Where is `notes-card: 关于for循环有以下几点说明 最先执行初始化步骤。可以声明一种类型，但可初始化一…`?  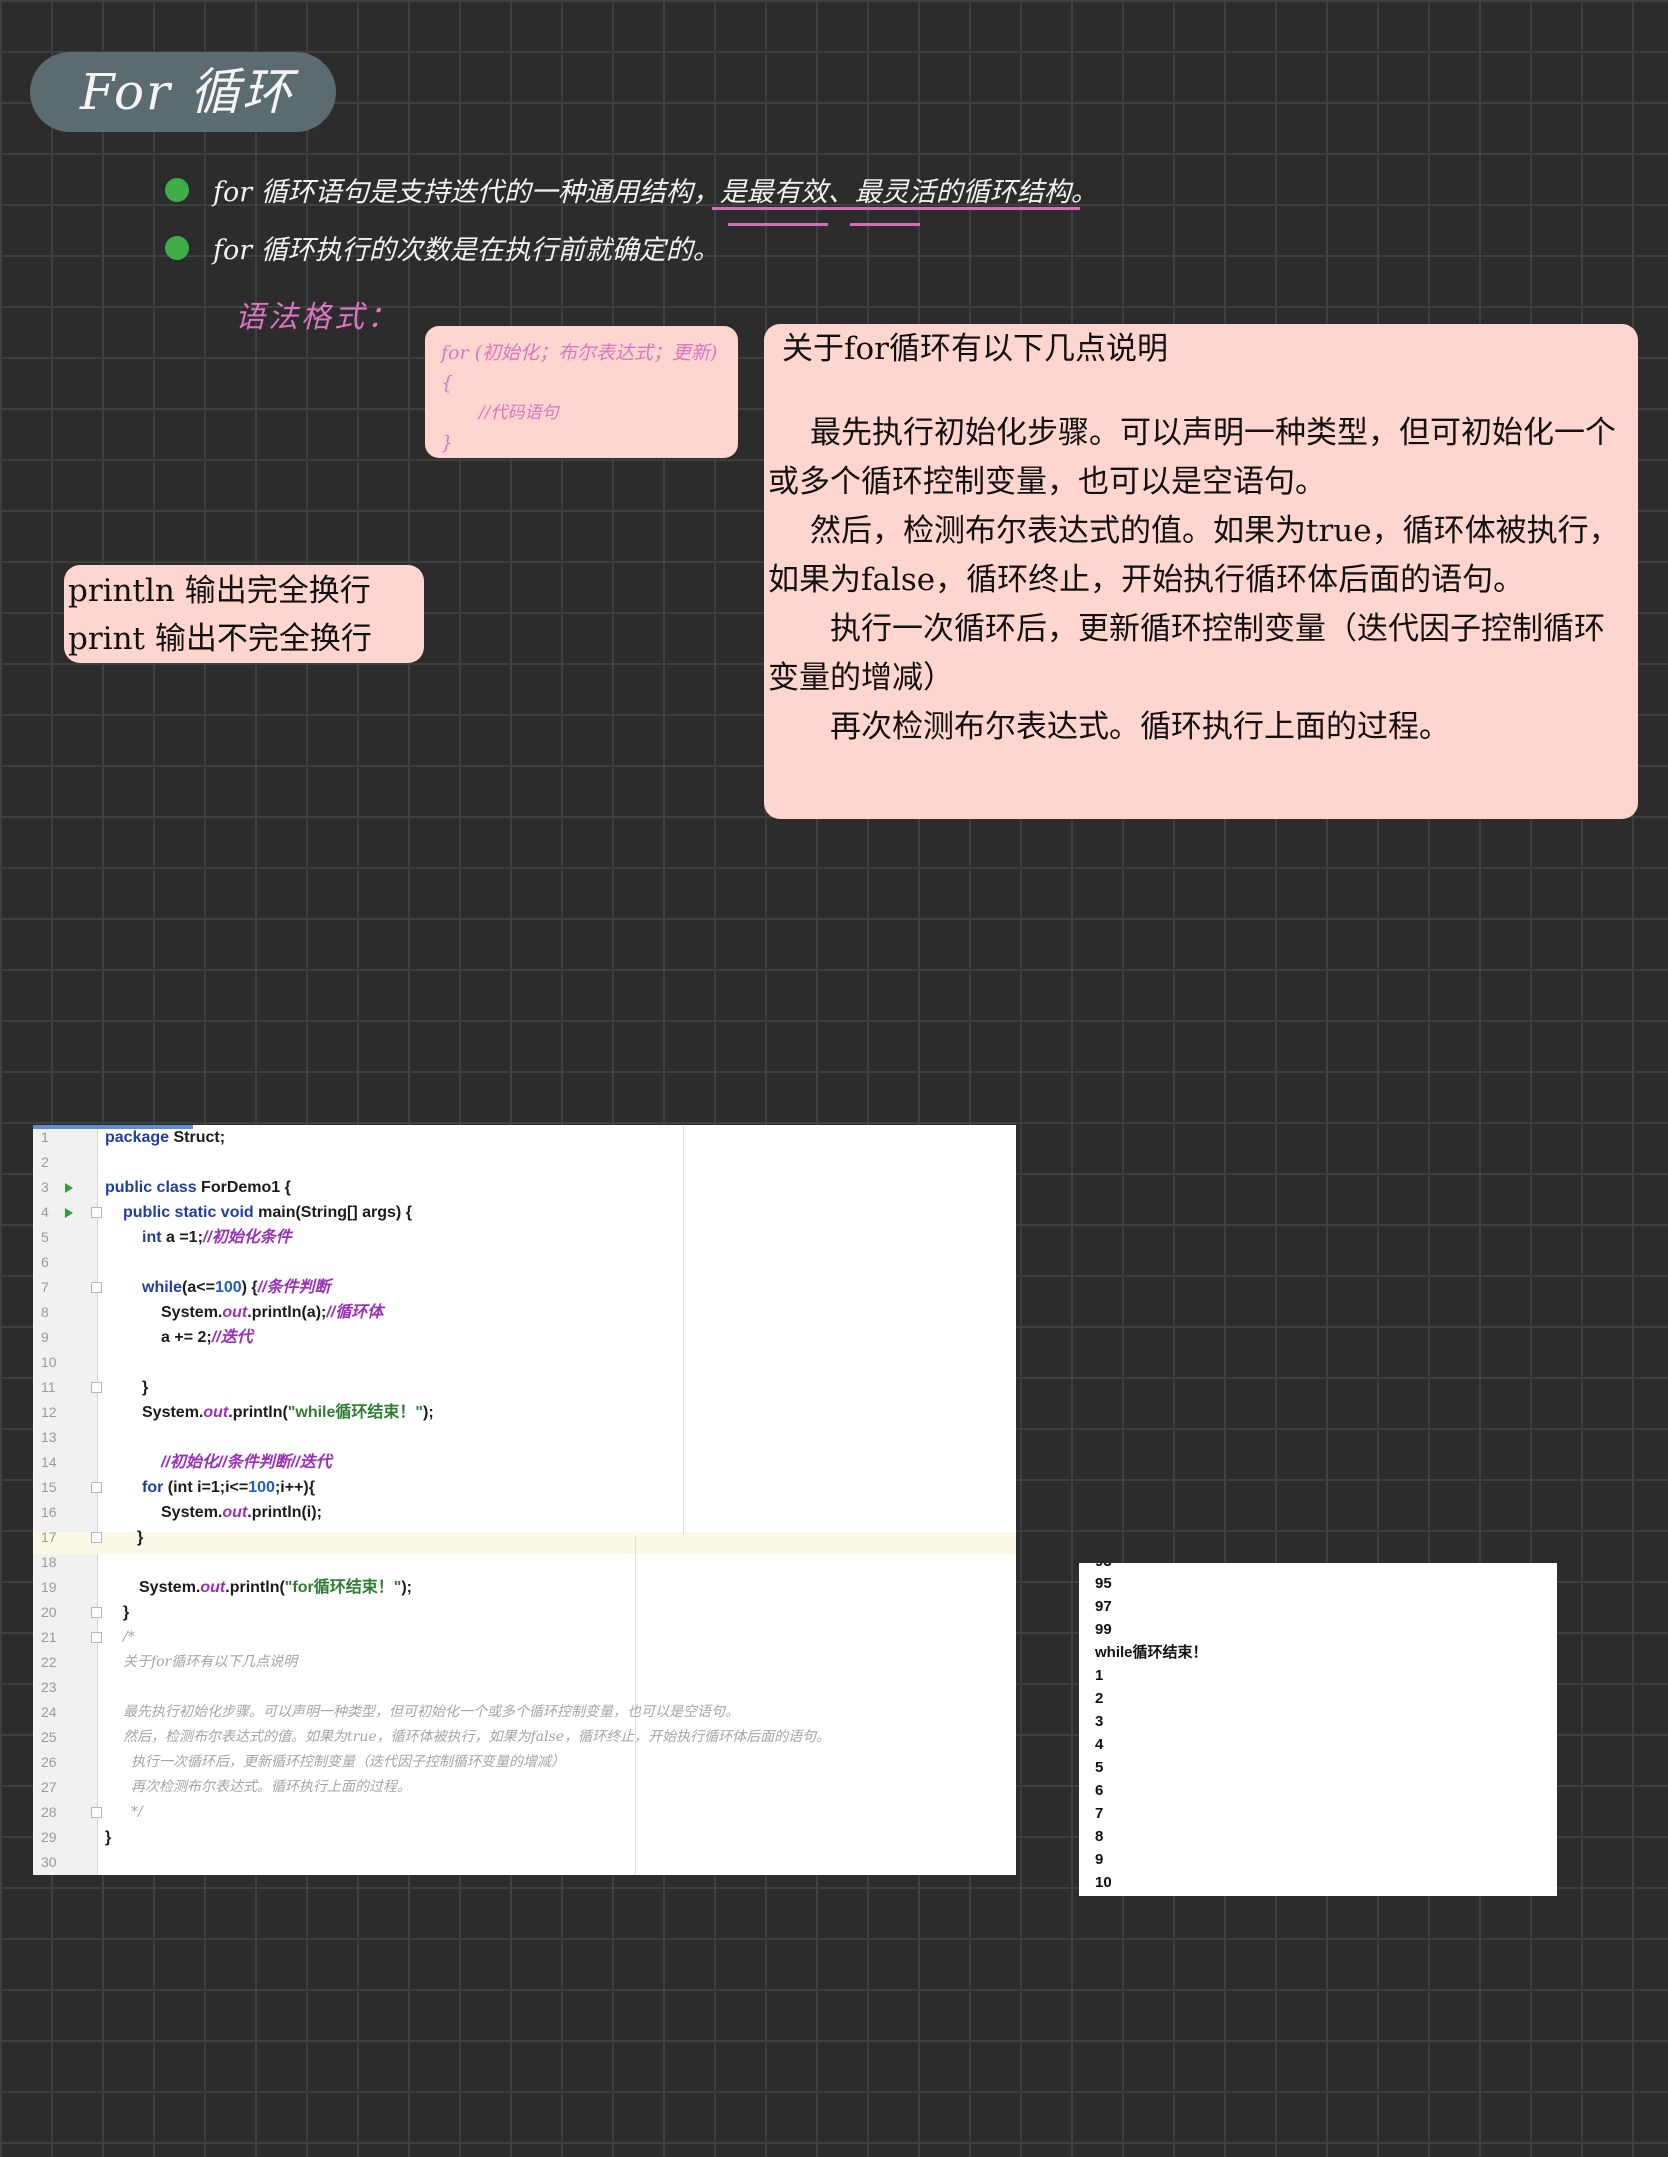 notes-card: 关于for循环有以下几点说明 最先执行初始化步骤。可以声明一种类型，但可初始化一… is located at coordinates (1201, 571).